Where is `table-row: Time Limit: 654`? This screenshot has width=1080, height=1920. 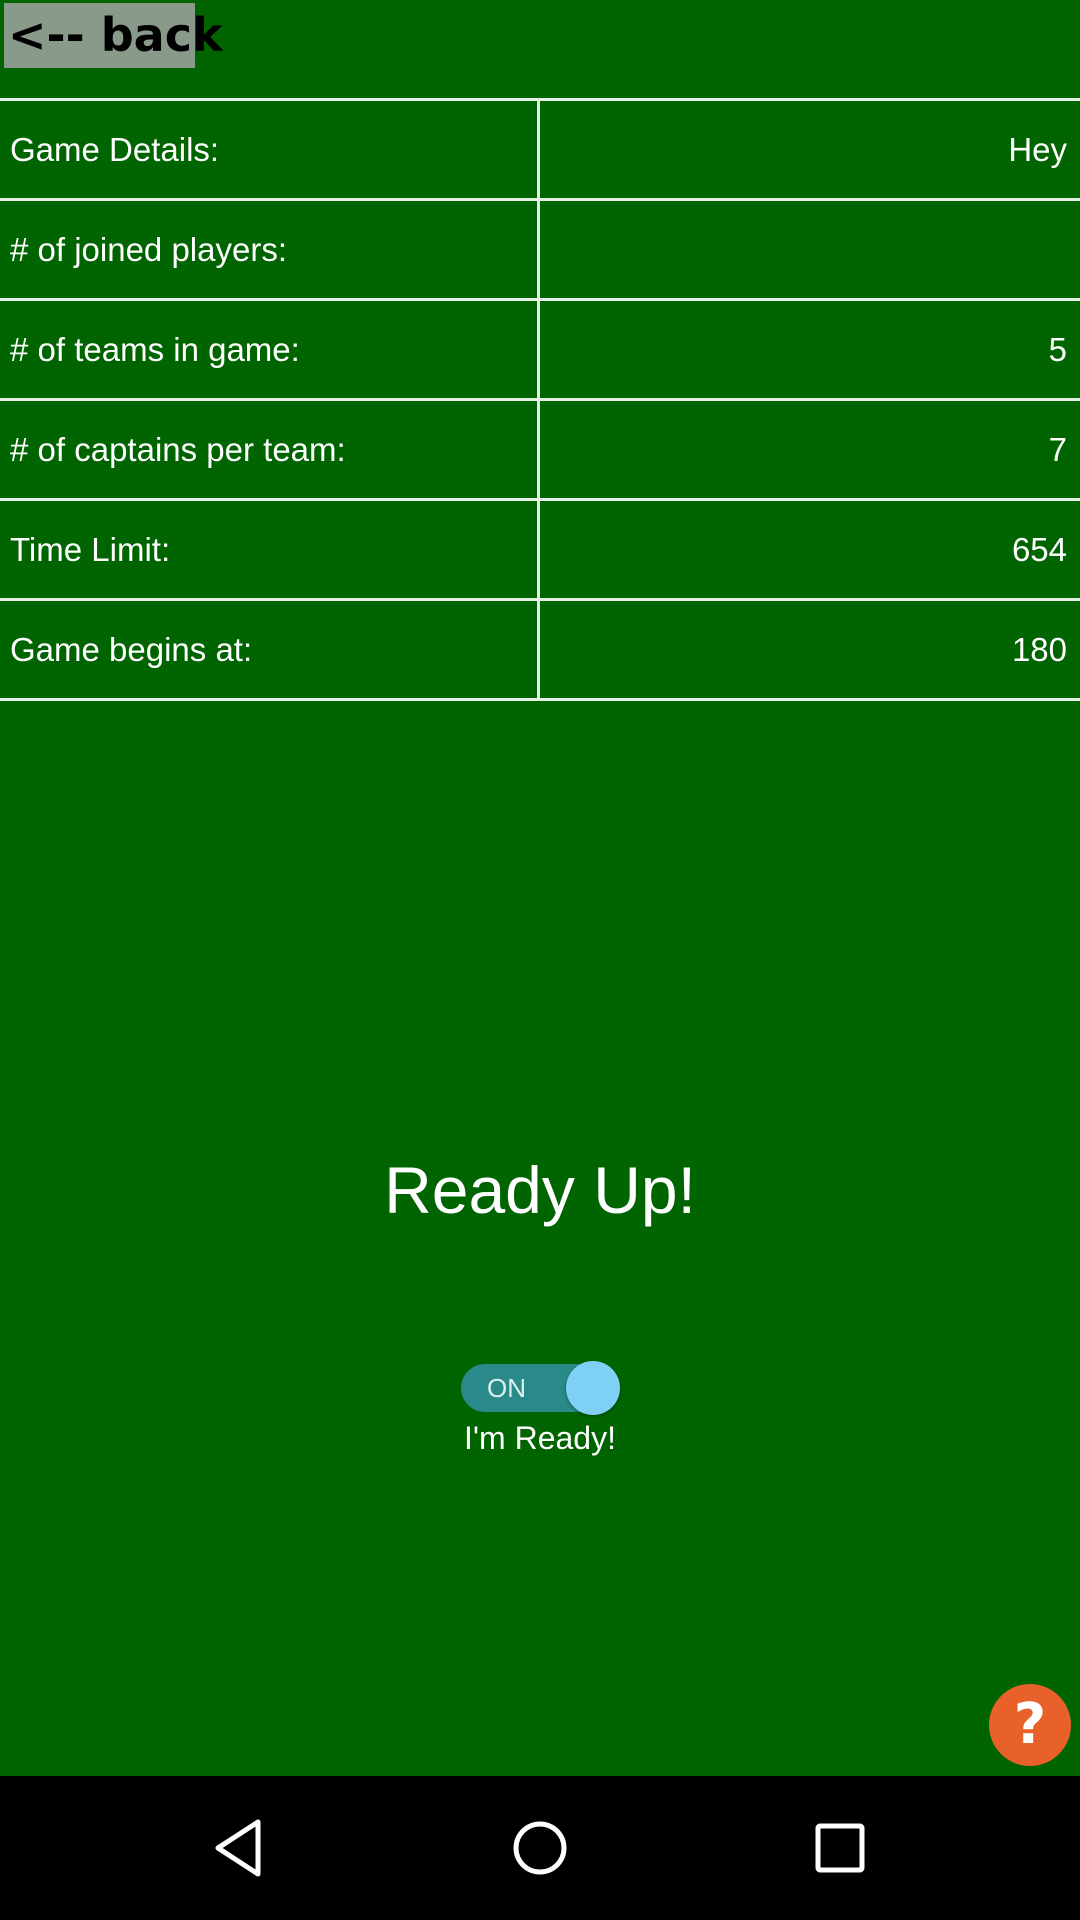 table-row: Time Limit: 654 is located at coordinates (540, 548).